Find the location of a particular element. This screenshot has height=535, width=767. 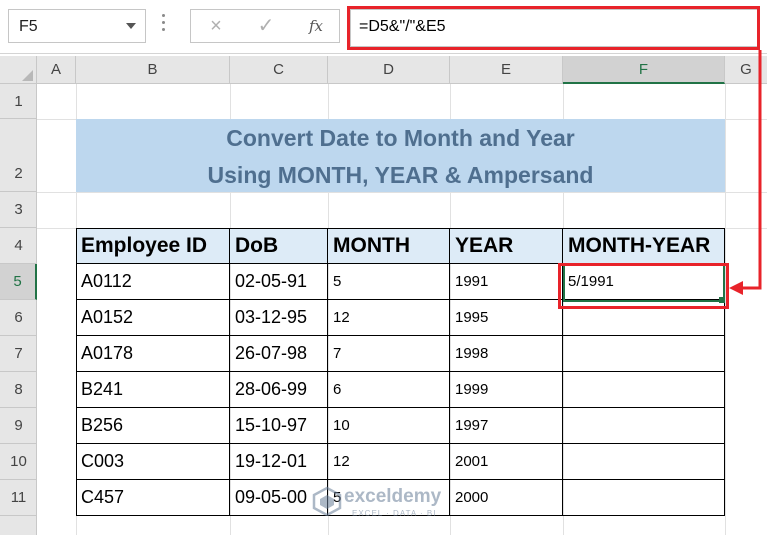

formula-buttons: × ✓ fx is located at coordinates (265, 26).